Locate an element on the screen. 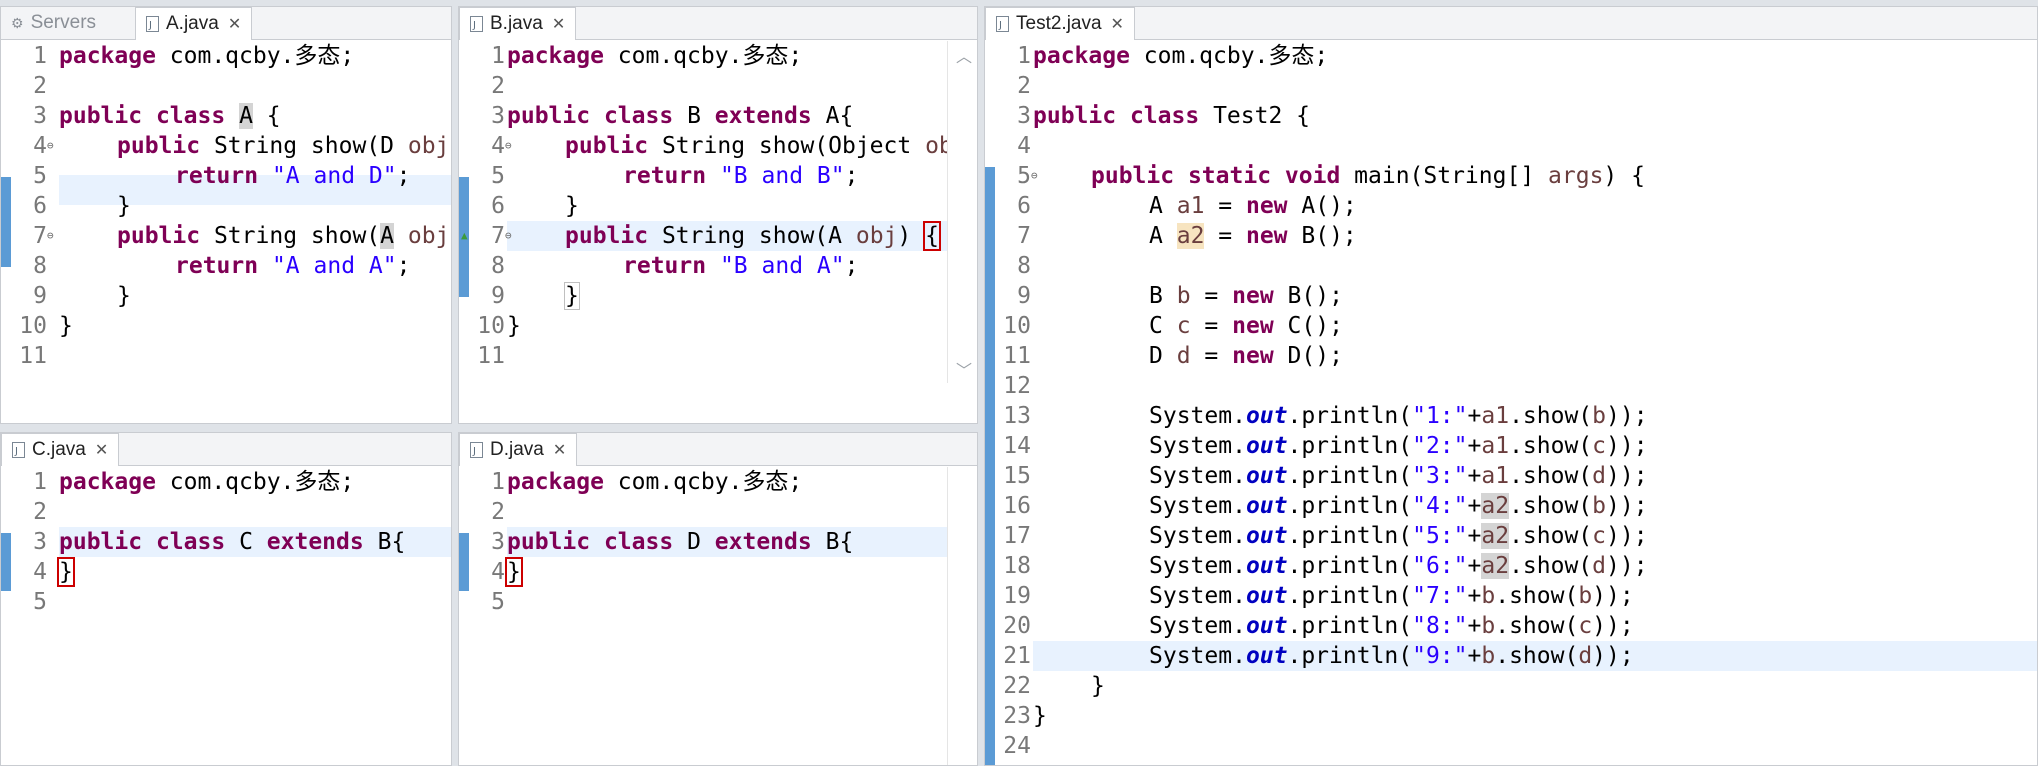 Image resolution: width=2038 pixels, height=766 pixels. vertical-scrollbar is located at coordinates (961, 616).